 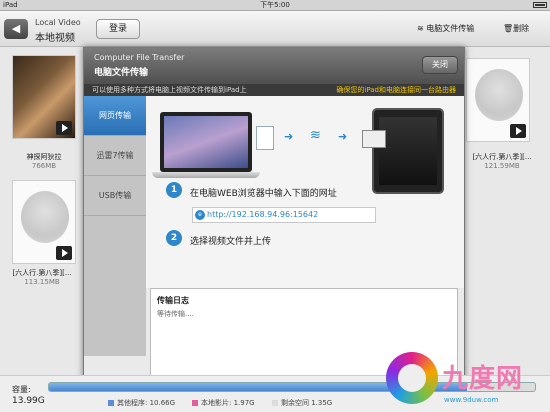 I want to click on video-caption: [六人行.第八季][... 113.15MB, so click(x=42, y=277).